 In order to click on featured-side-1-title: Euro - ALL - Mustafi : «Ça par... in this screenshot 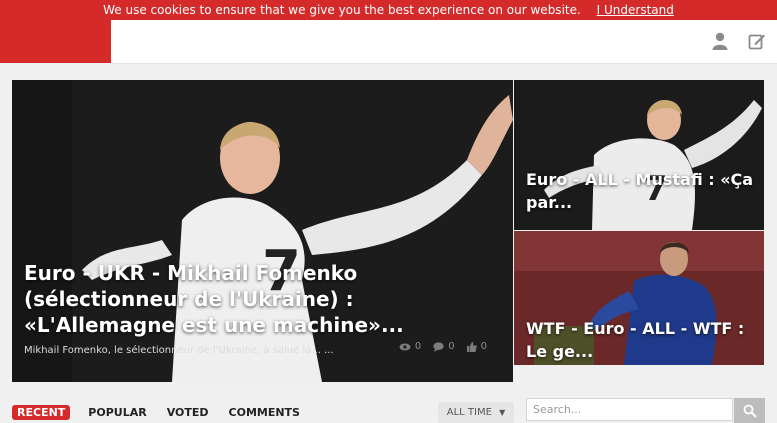, I will do `click(642, 191)`.